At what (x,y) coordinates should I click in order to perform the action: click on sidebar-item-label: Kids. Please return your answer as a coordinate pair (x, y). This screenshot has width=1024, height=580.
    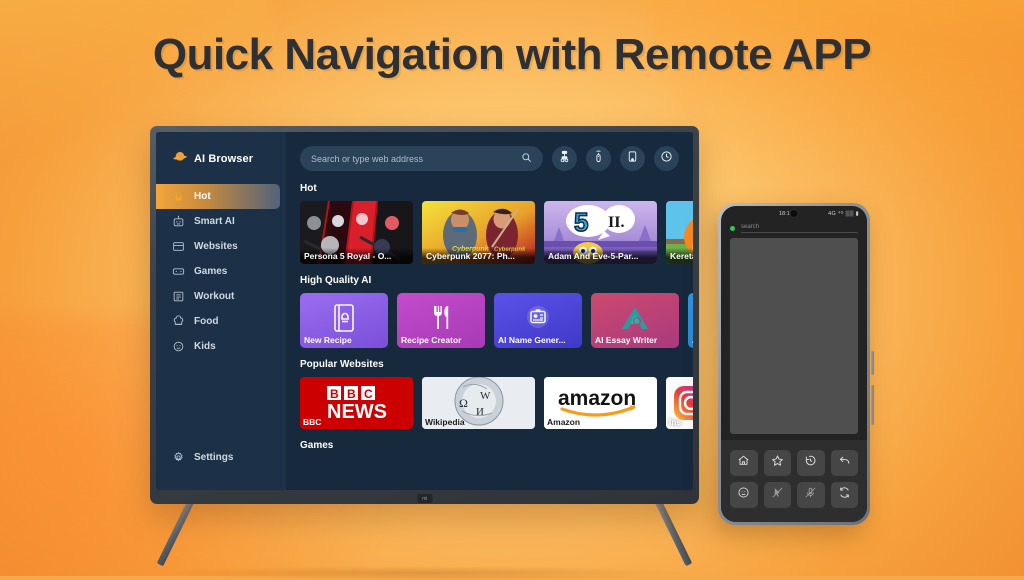
    Looking at the image, I should click on (205, 346).